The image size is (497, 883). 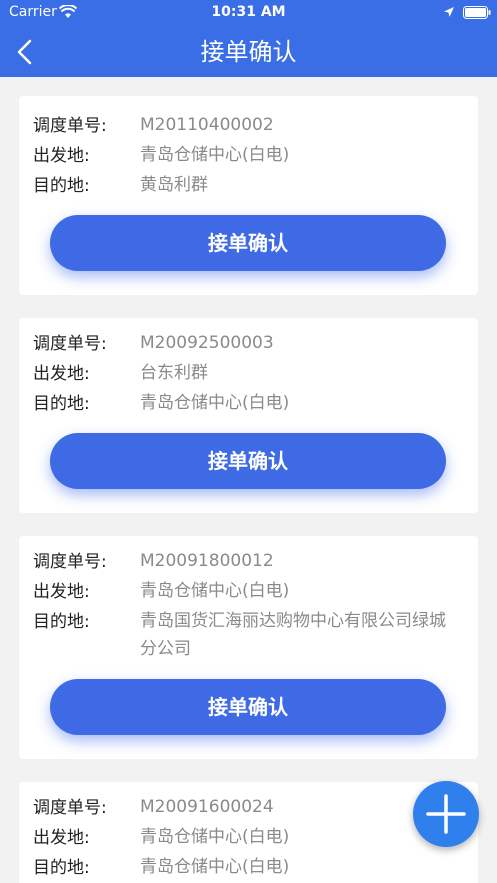 I want to click on order-number-value: M20091600024, so click(x=207, y=807).